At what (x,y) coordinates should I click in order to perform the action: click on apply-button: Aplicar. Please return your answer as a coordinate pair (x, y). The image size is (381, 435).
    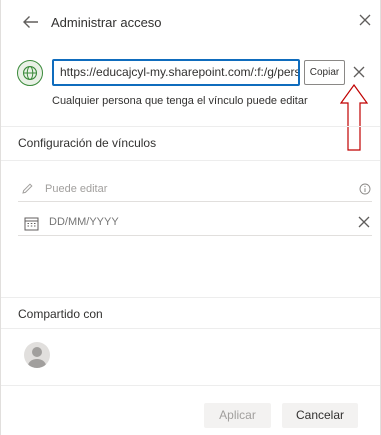
    Looking at the image, I should click on (237, 415).